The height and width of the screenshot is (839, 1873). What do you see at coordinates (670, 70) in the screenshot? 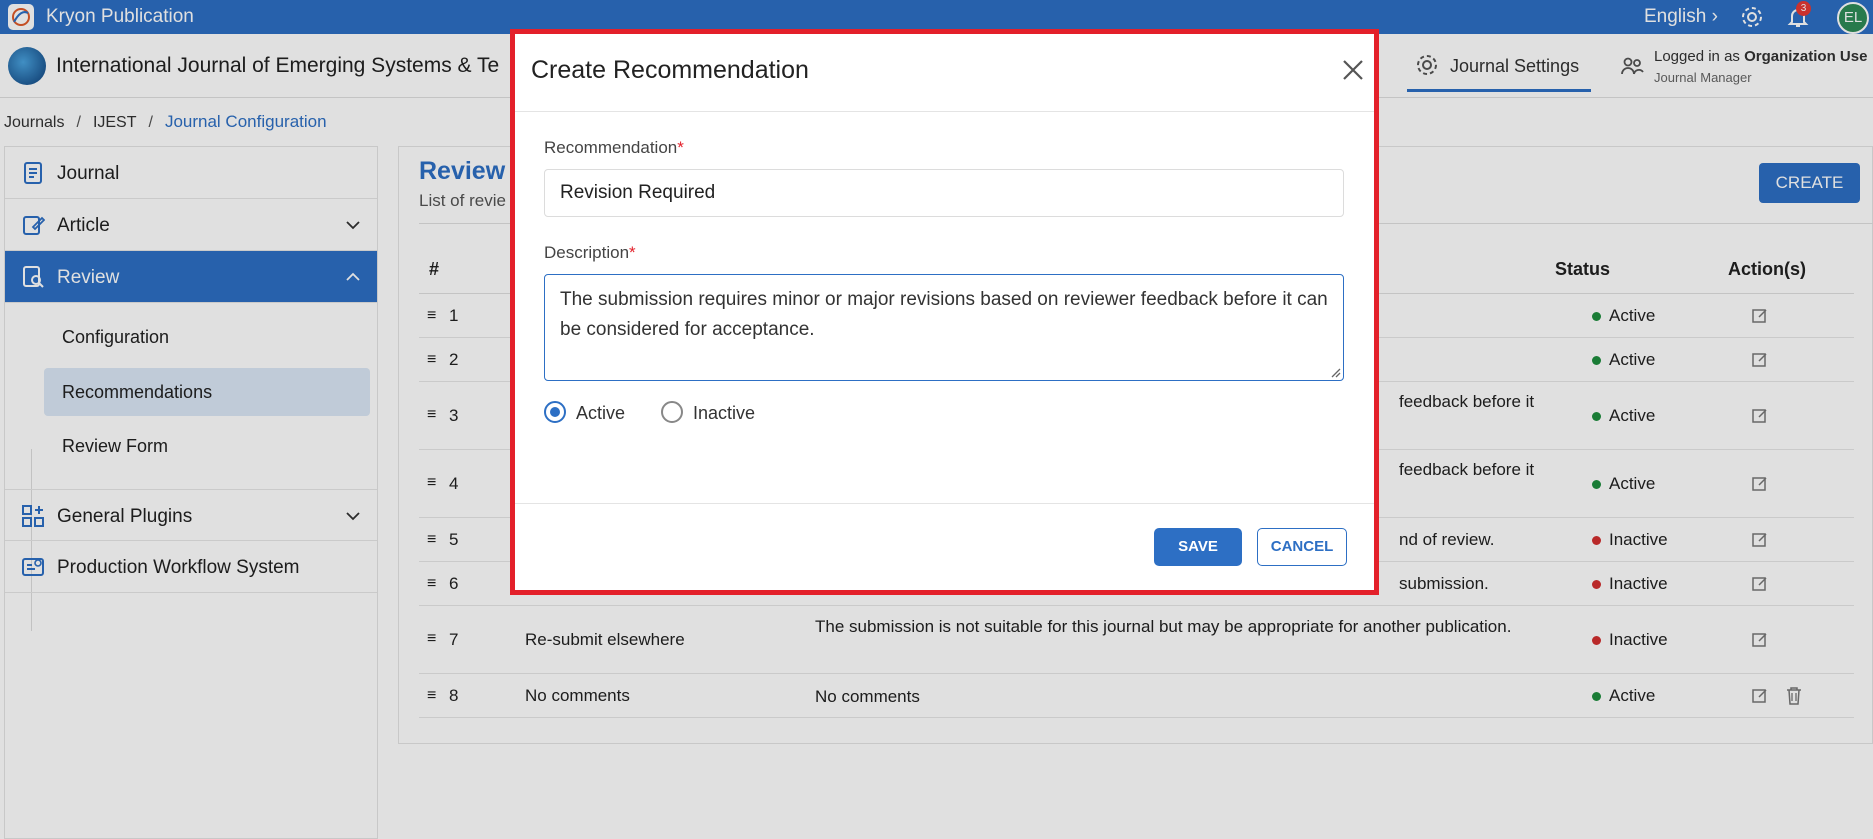
I see `dialog-title: Create Recommendation` at bounding box center [670, 70].